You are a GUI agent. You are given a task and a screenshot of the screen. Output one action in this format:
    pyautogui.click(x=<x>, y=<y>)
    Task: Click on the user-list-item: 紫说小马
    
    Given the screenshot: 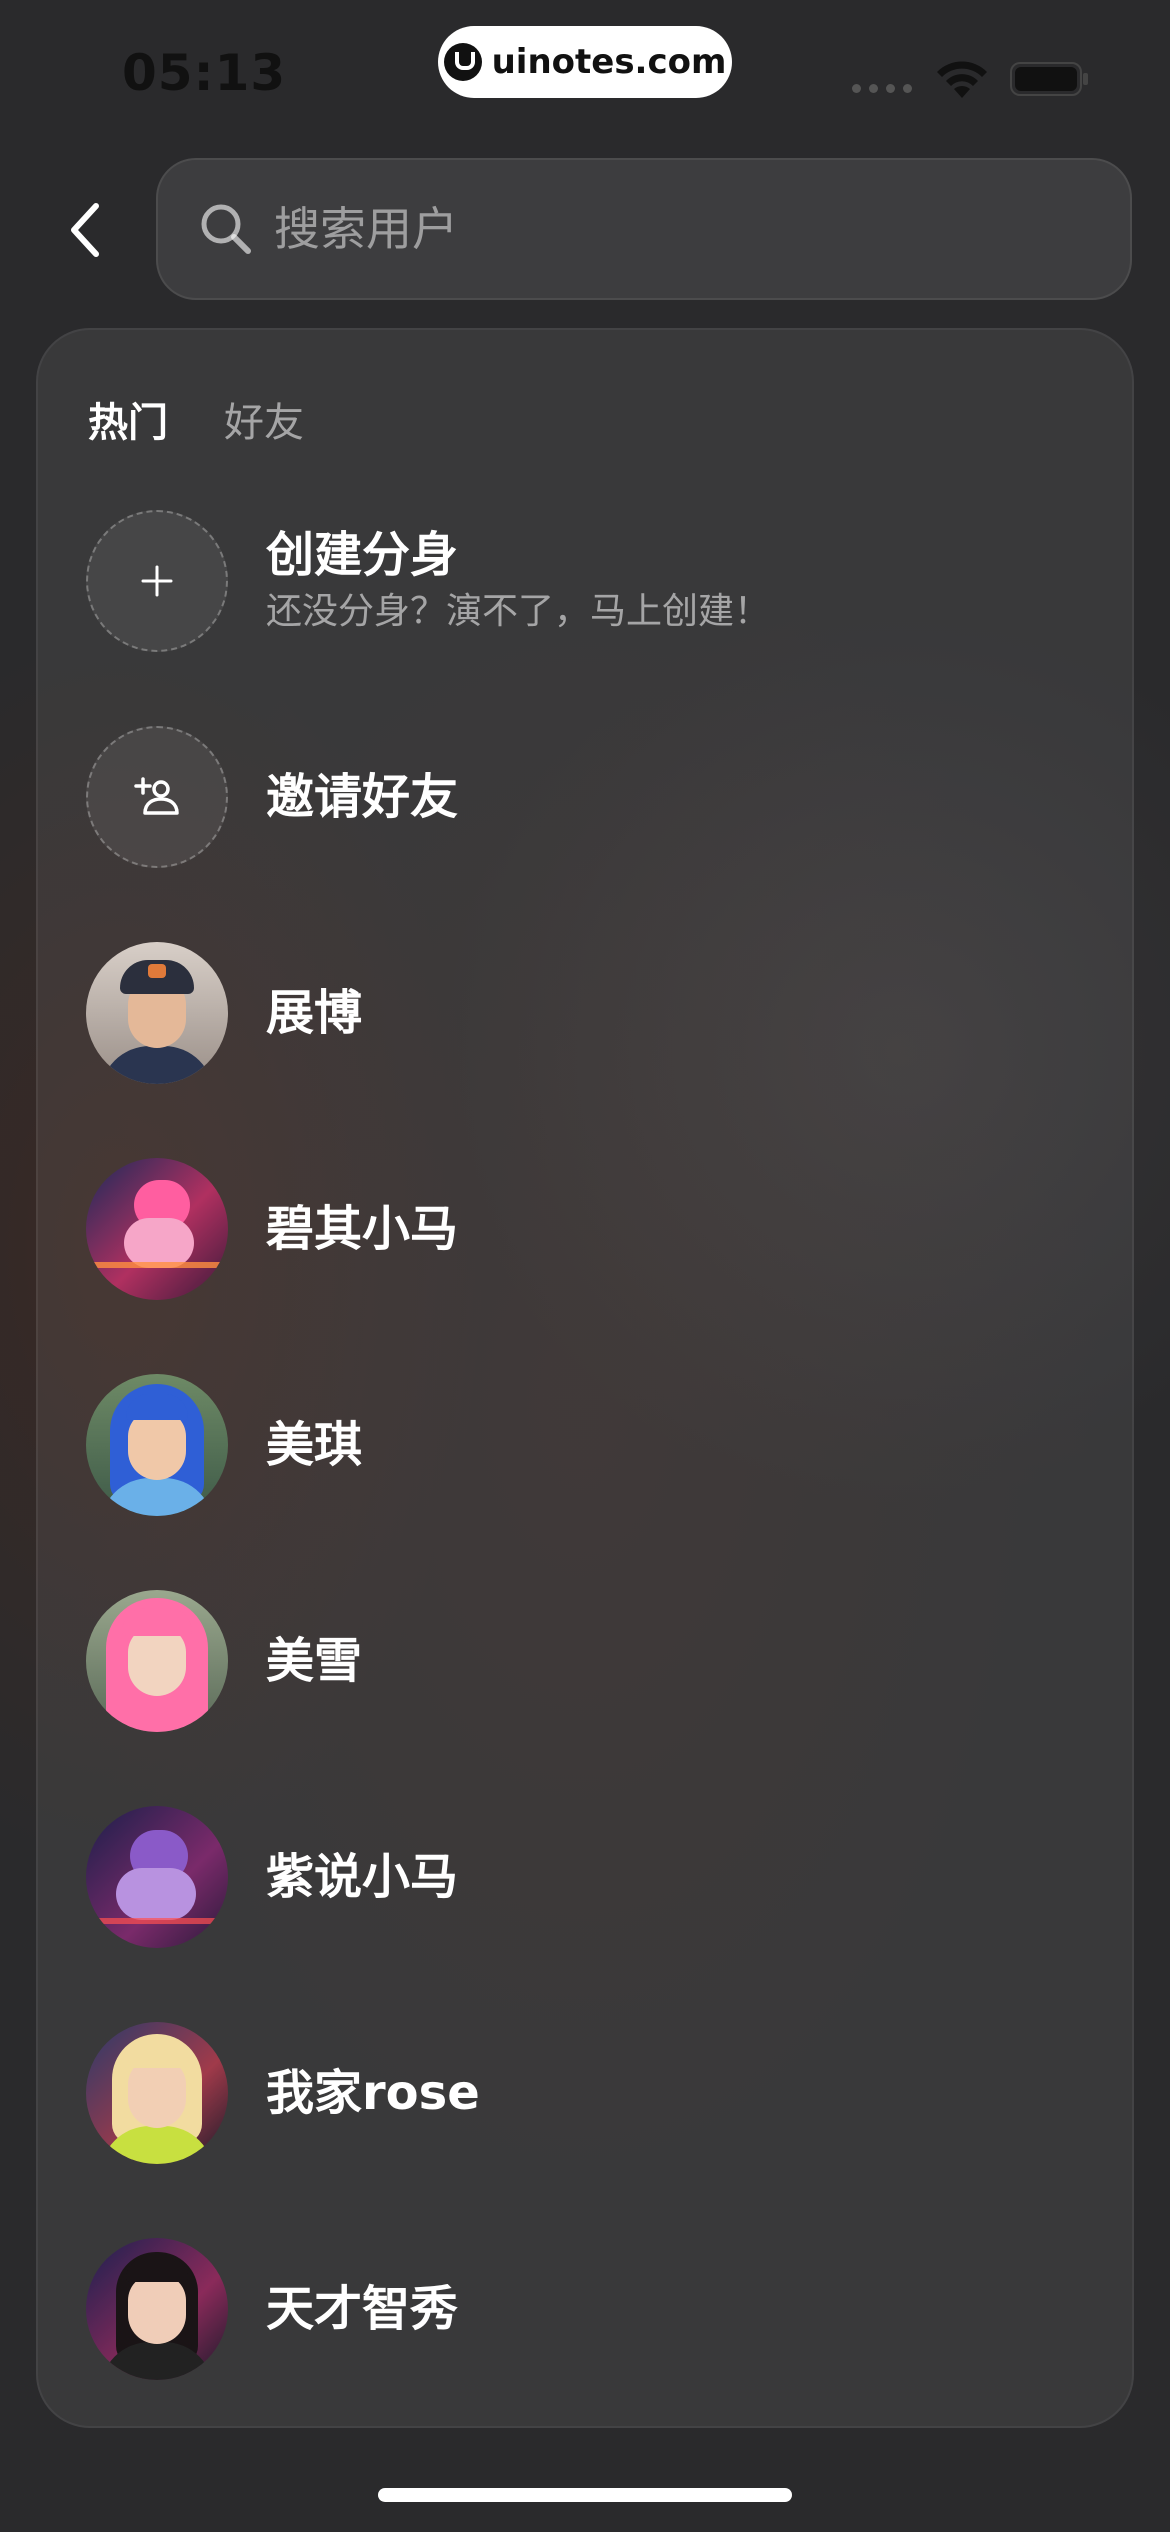 What is the action you would take?
    pyautogui.click(x=586, y=1877)
    